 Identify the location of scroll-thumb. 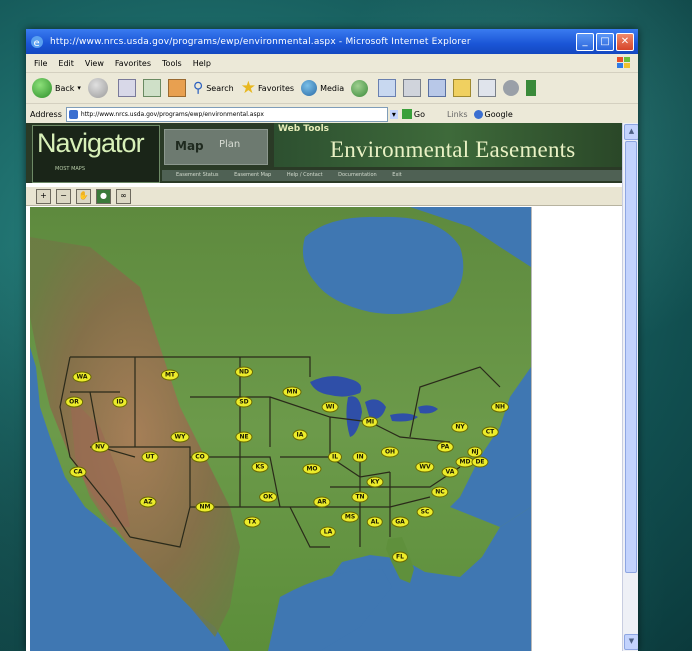
(631, 357).